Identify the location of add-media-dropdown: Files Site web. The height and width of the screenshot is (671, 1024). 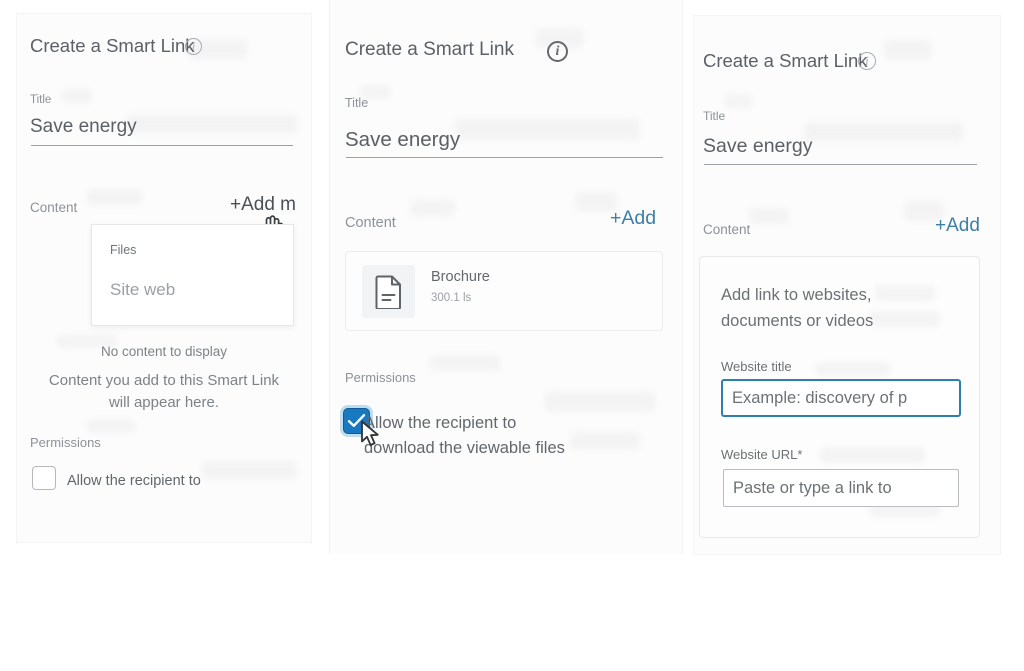
(192, 275).